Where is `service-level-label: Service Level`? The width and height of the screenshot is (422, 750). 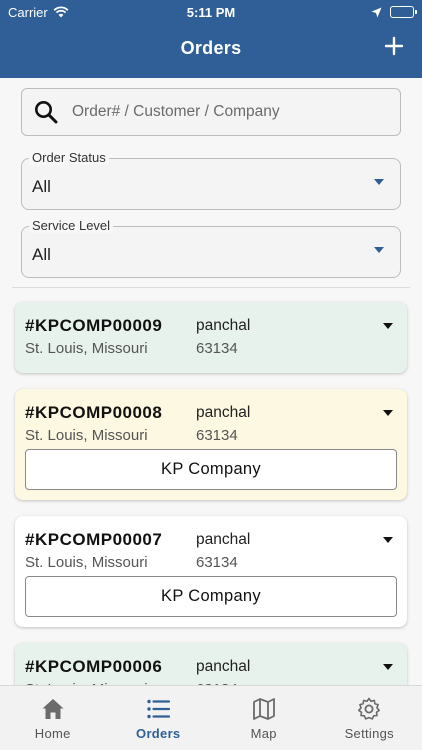
service-level-label: Service Level is located at coordinates (71, 225).